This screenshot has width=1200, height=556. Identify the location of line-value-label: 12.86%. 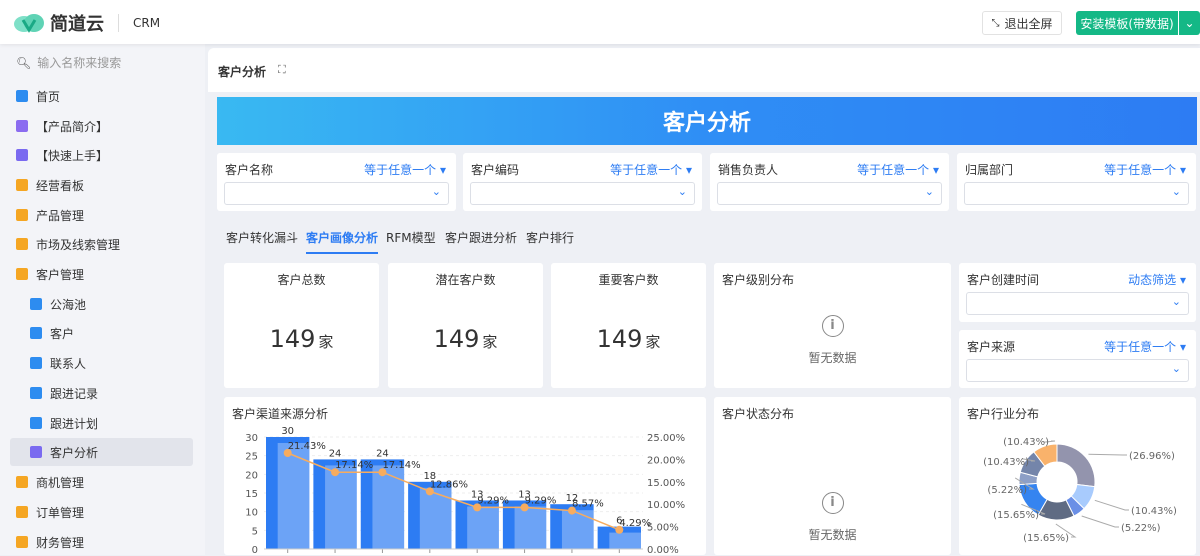
(449, 484).